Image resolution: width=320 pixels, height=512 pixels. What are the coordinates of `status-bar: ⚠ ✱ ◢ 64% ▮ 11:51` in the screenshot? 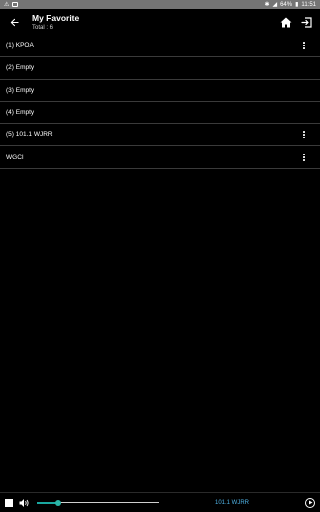 It's located at (160, 4).